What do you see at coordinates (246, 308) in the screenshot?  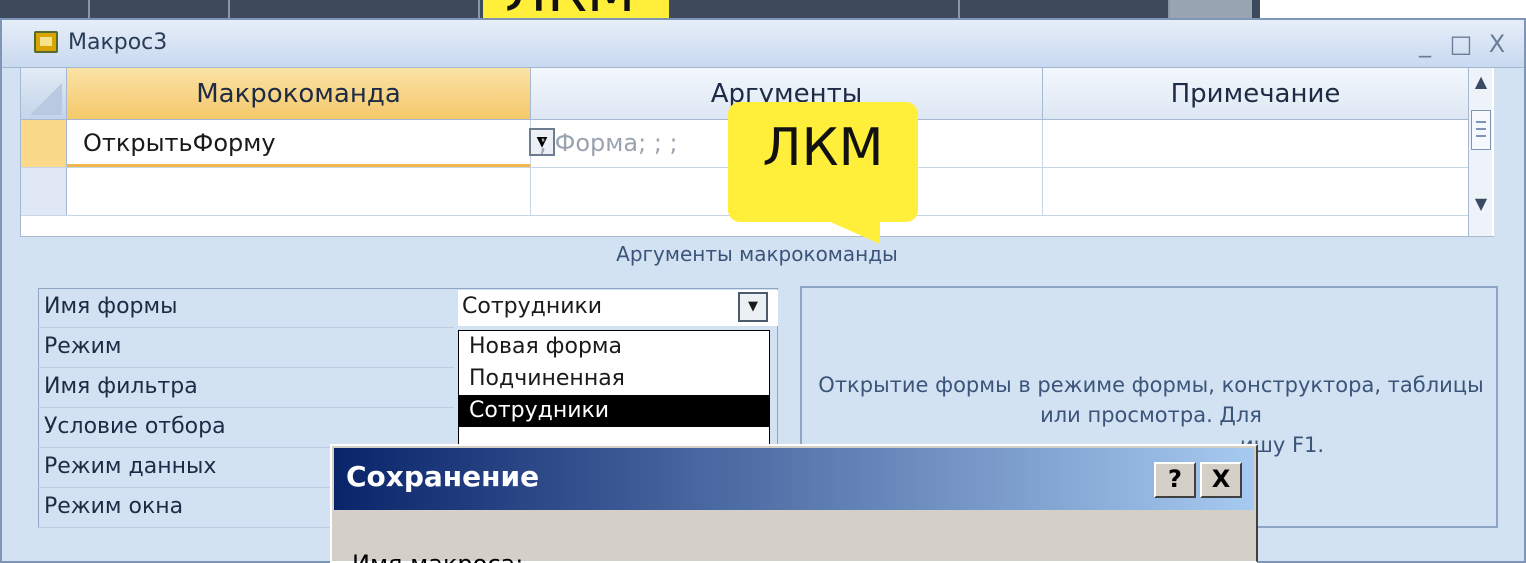 I see `prop-label-form-name: Имя формы` at bounding box center [246, 308].